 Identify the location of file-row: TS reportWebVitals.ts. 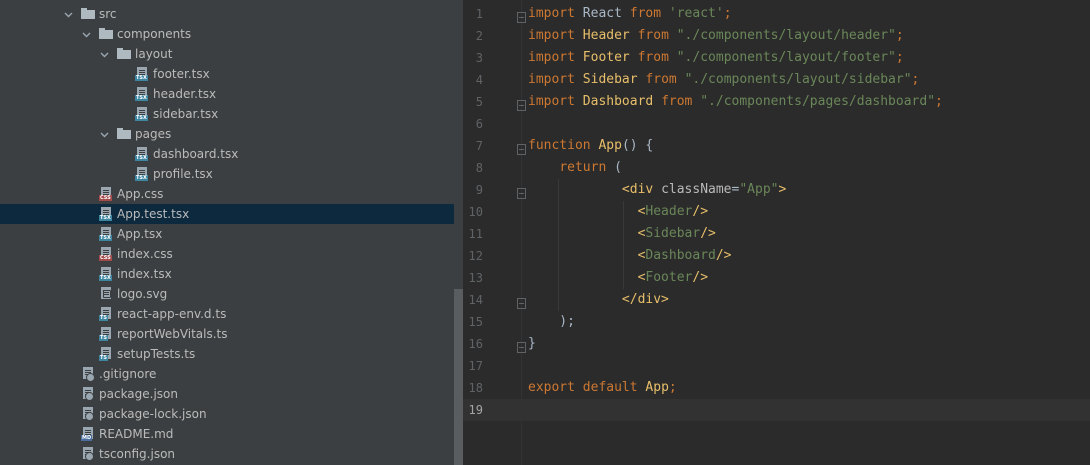
(231, 334).